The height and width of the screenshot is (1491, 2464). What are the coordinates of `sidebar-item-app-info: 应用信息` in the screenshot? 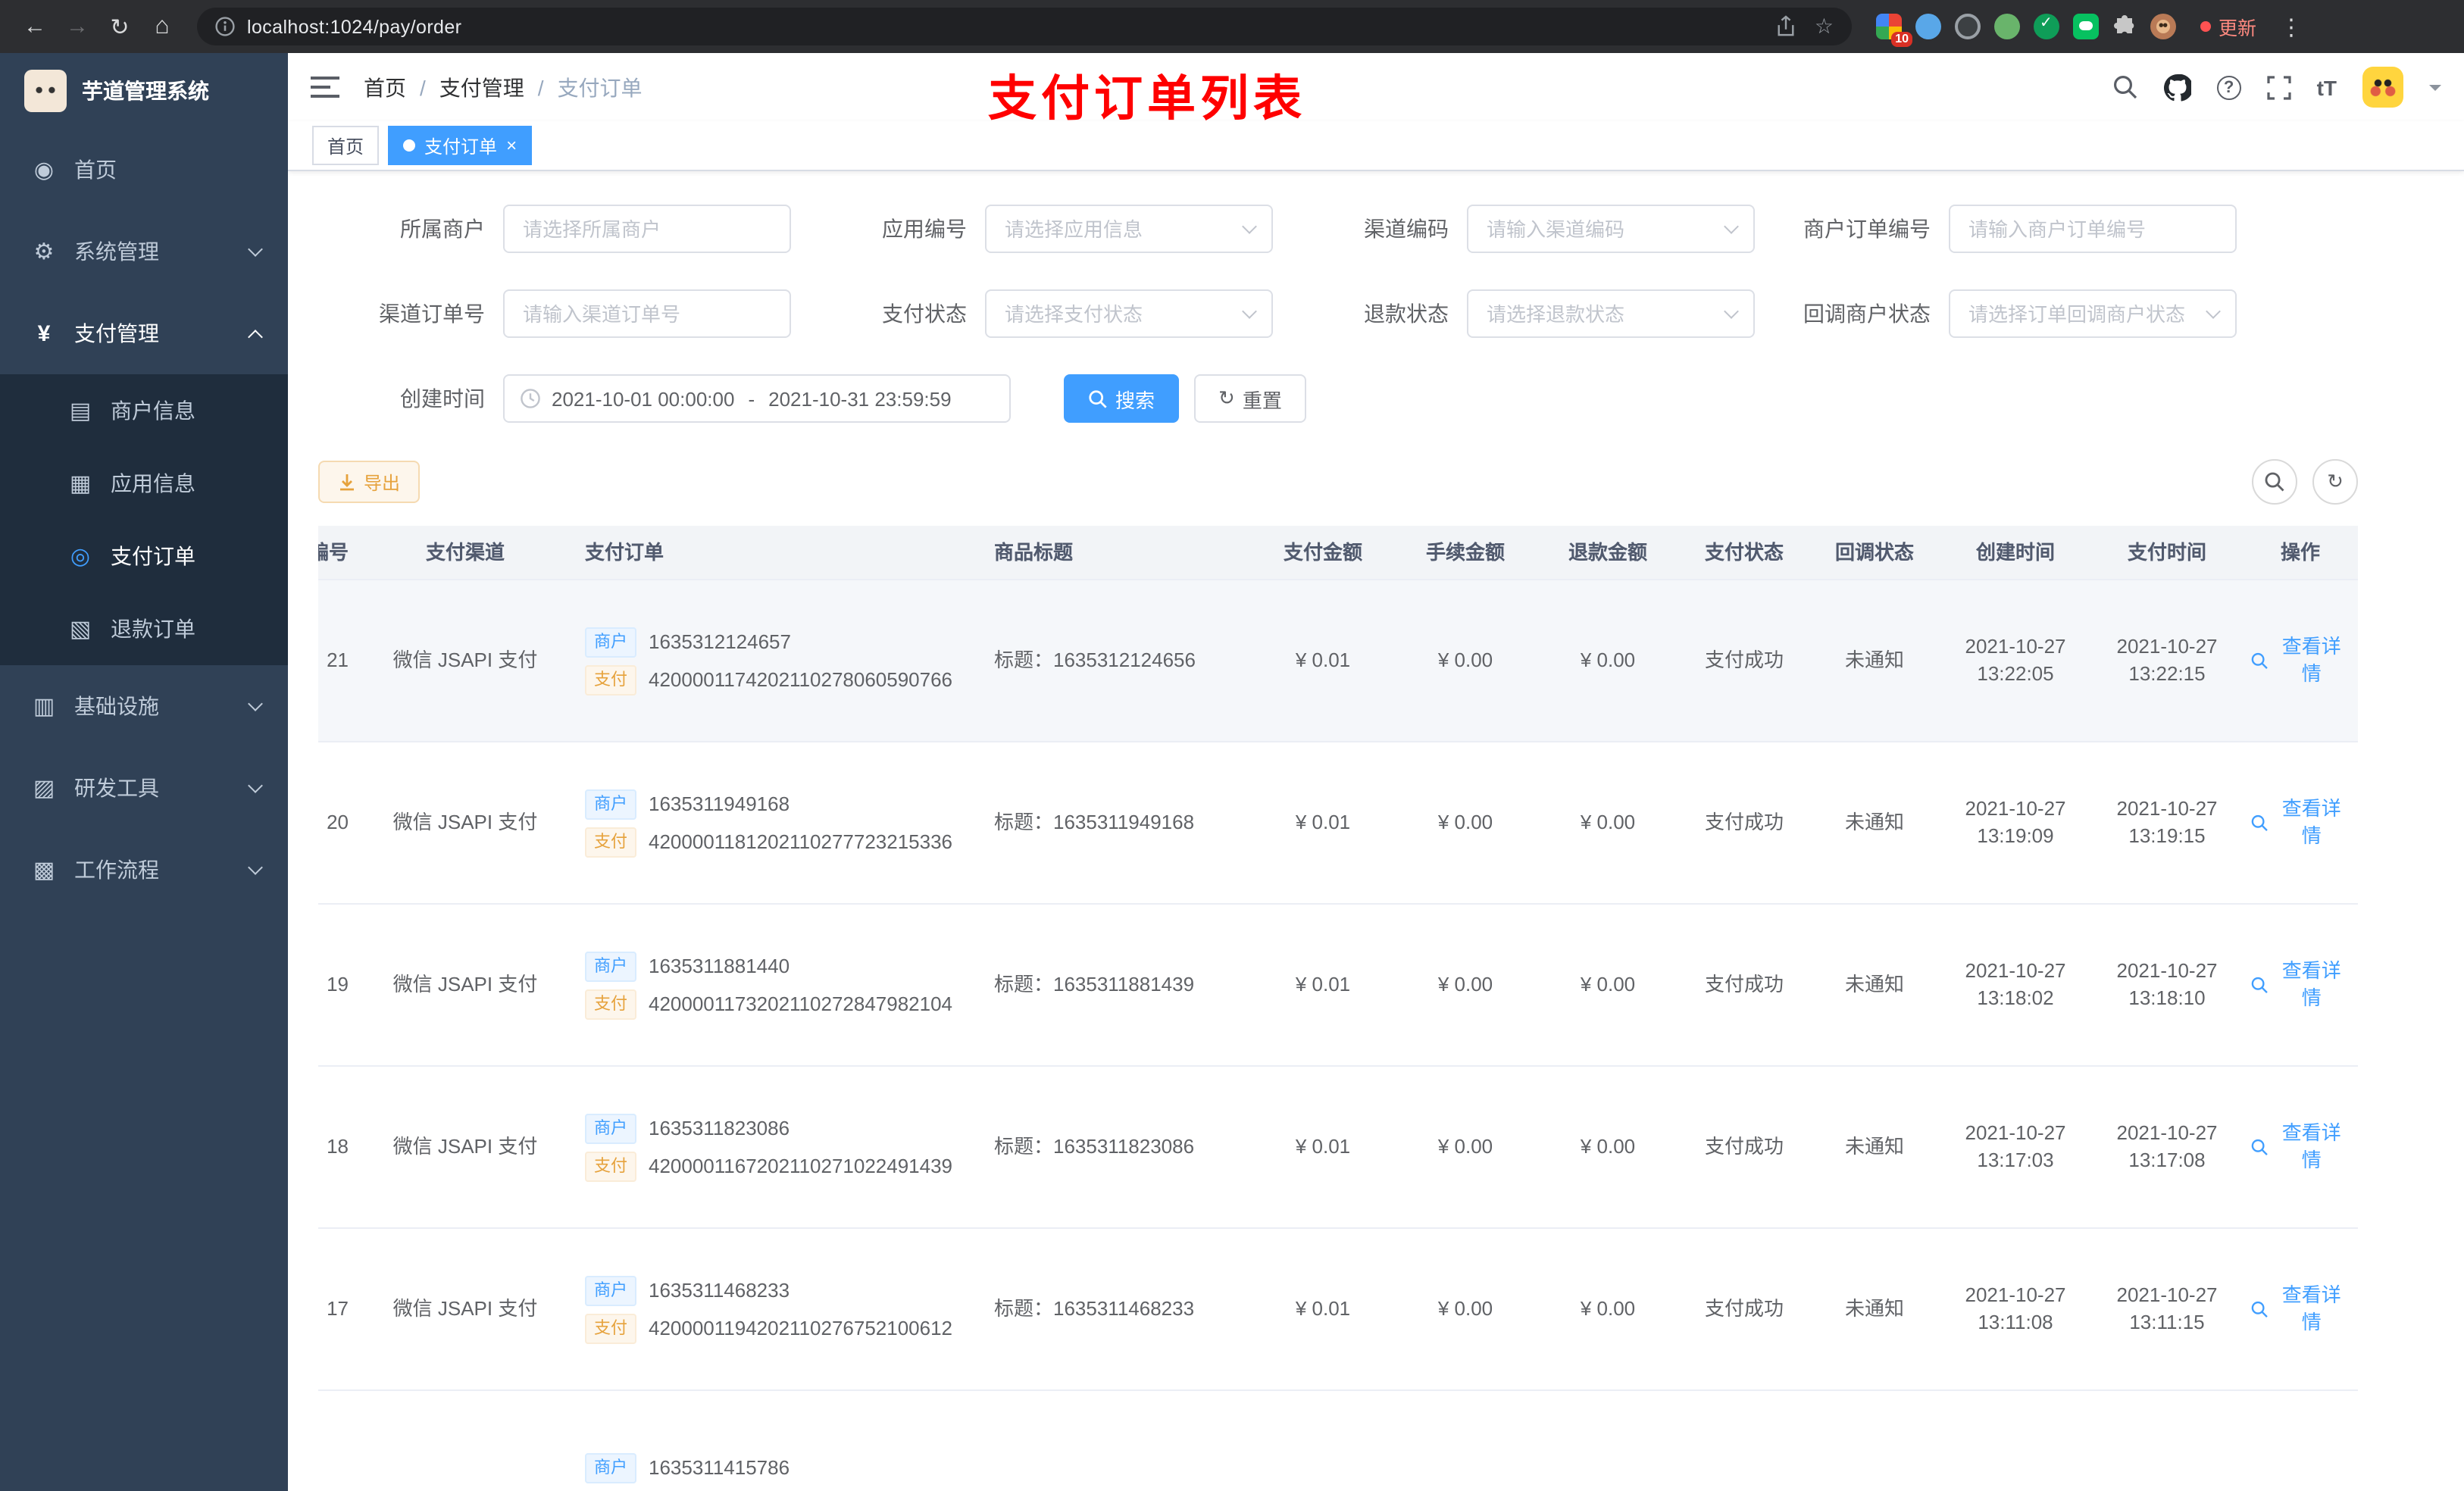 It's located at (144, 483).